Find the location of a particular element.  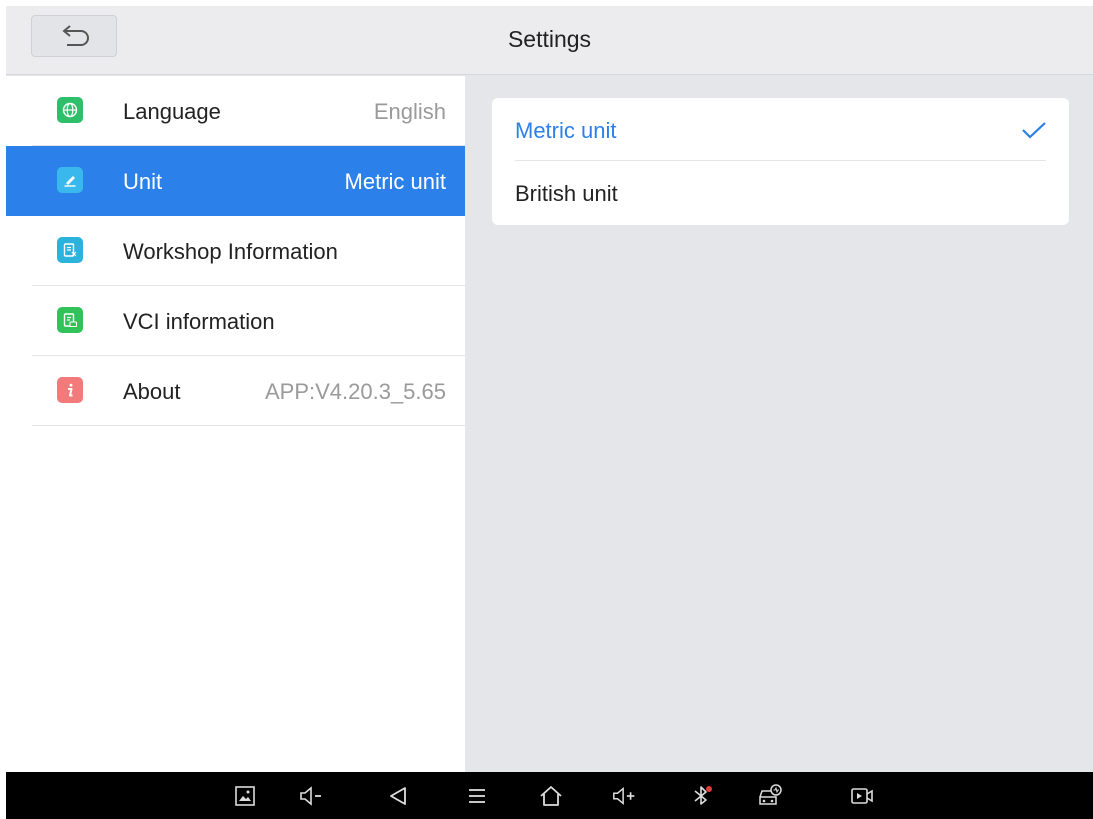

sidebar-item-vci-information: VCI information is located at coordinates (235, 321).